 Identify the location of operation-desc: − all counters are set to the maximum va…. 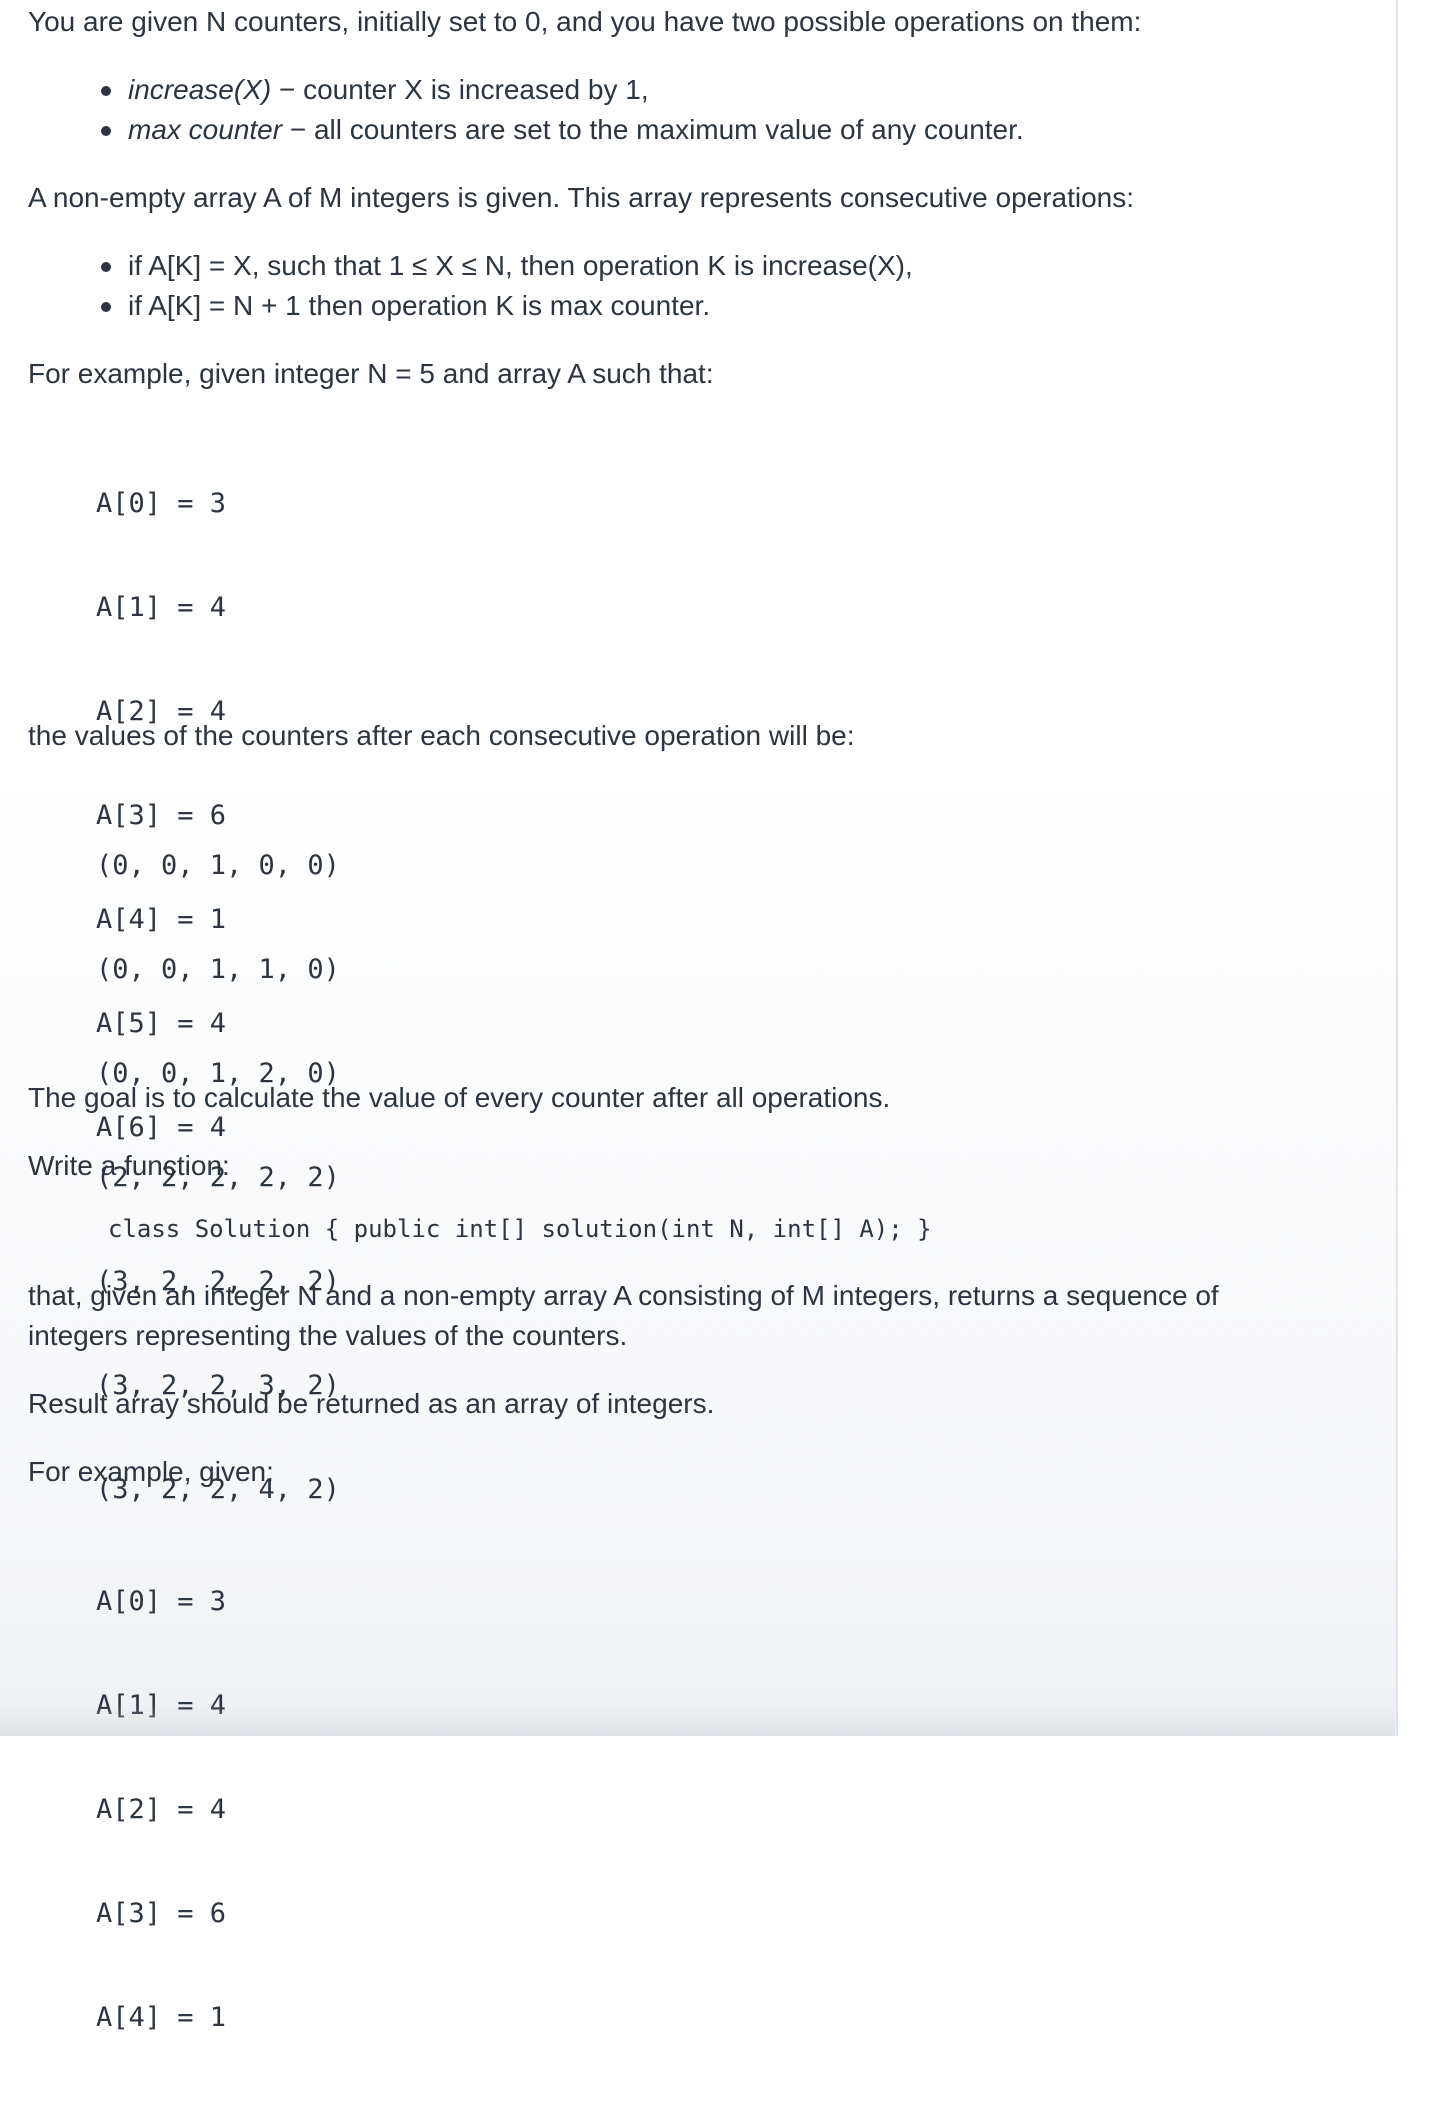
(653, 129).